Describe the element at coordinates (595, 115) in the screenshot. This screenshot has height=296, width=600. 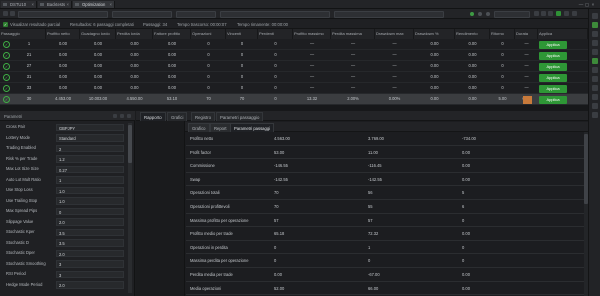
I see `zoom-icon` at that location.